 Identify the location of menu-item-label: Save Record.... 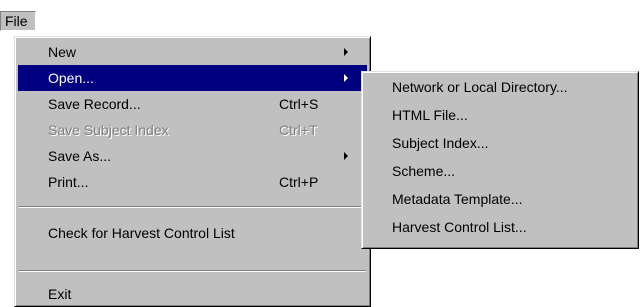
(94, 104).